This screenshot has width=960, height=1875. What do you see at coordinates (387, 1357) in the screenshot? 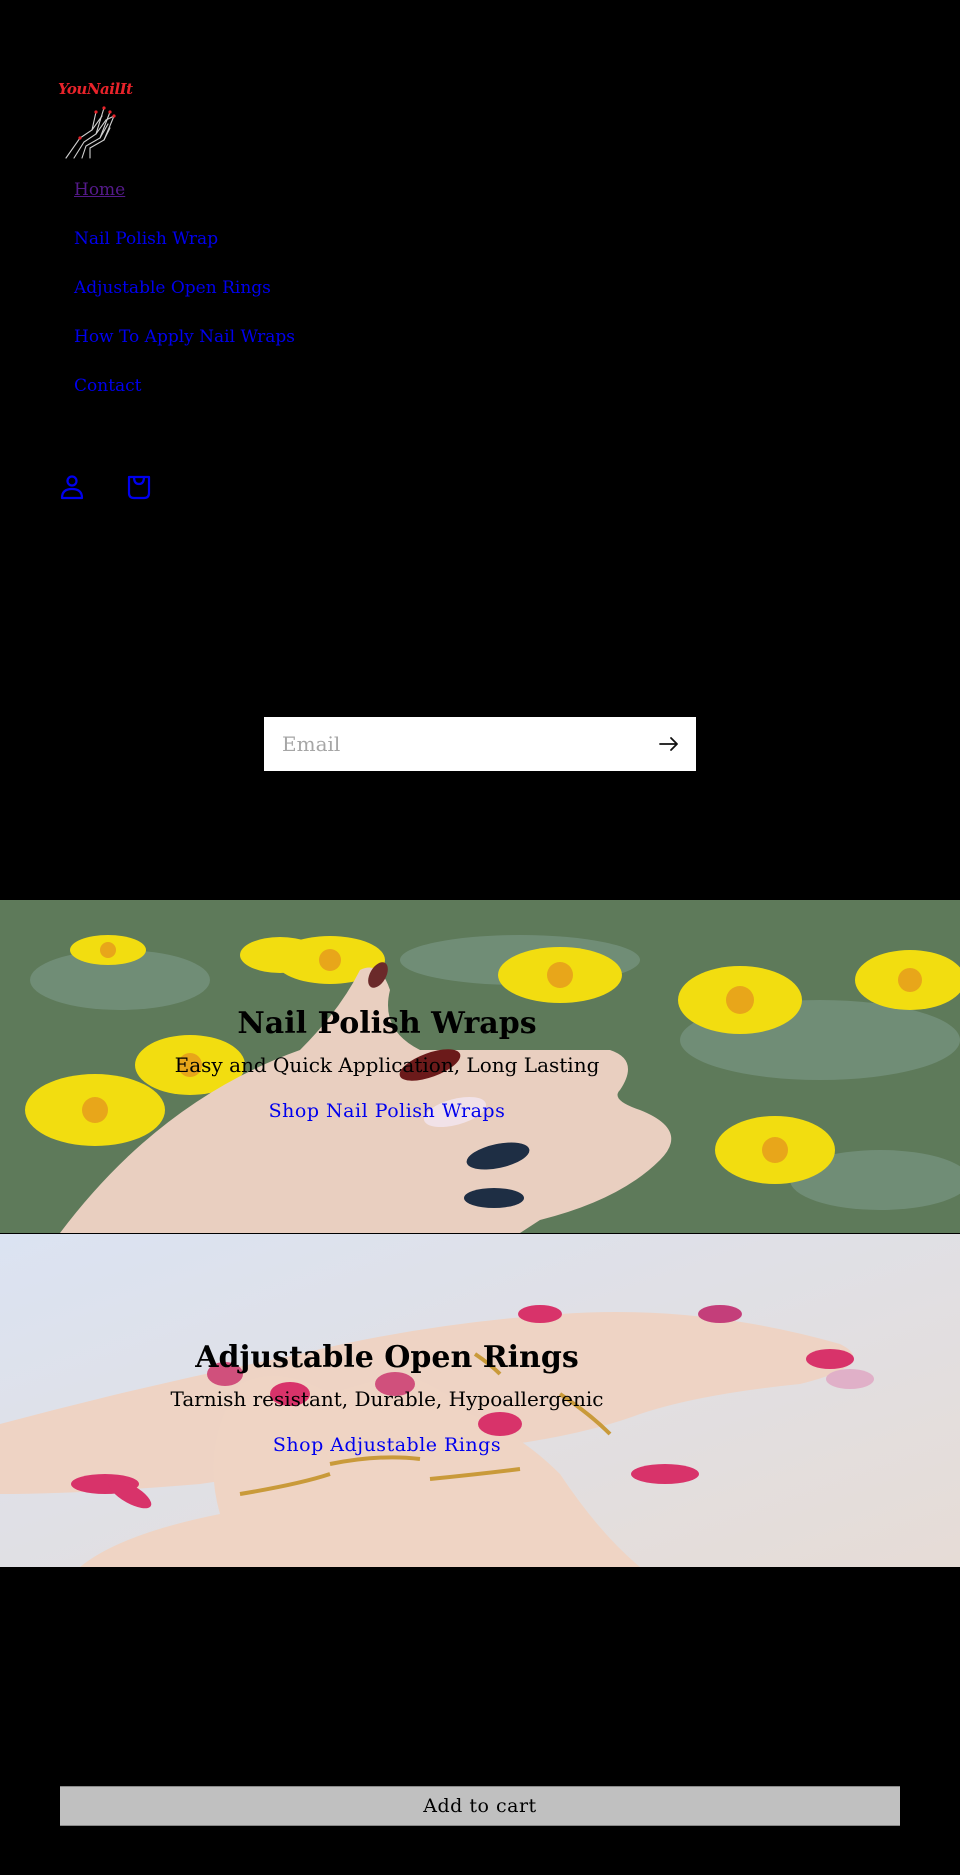
I see `banner-title: Adjustable Open Rings` at bounding box center [387, 1357].